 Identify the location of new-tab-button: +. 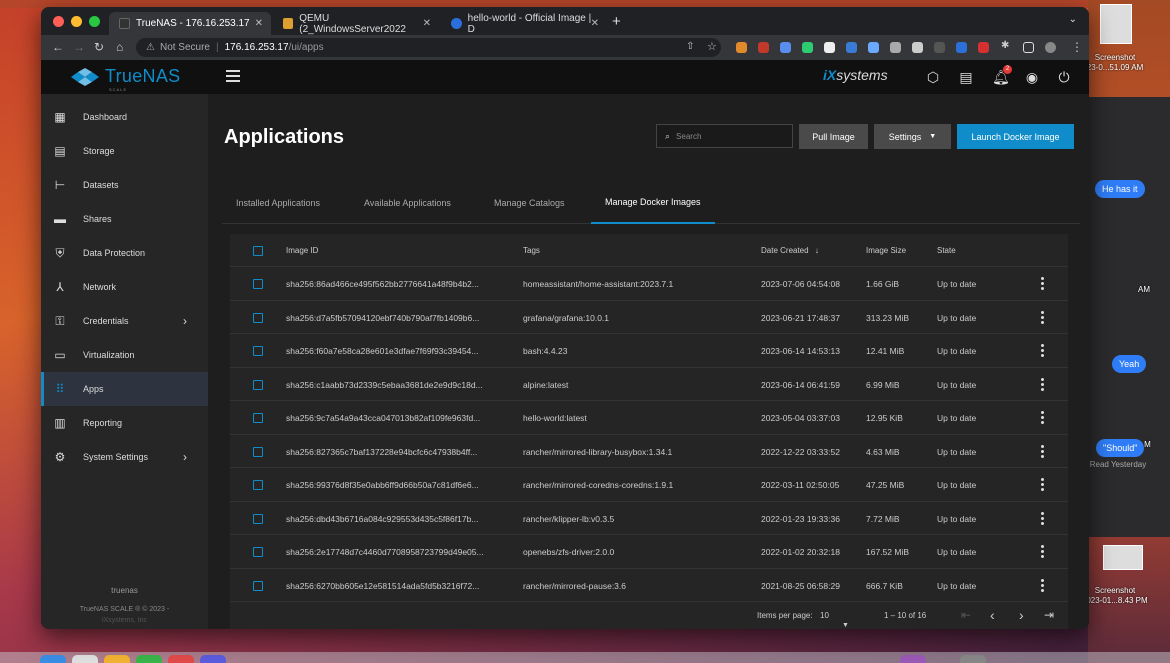
(616, 21).